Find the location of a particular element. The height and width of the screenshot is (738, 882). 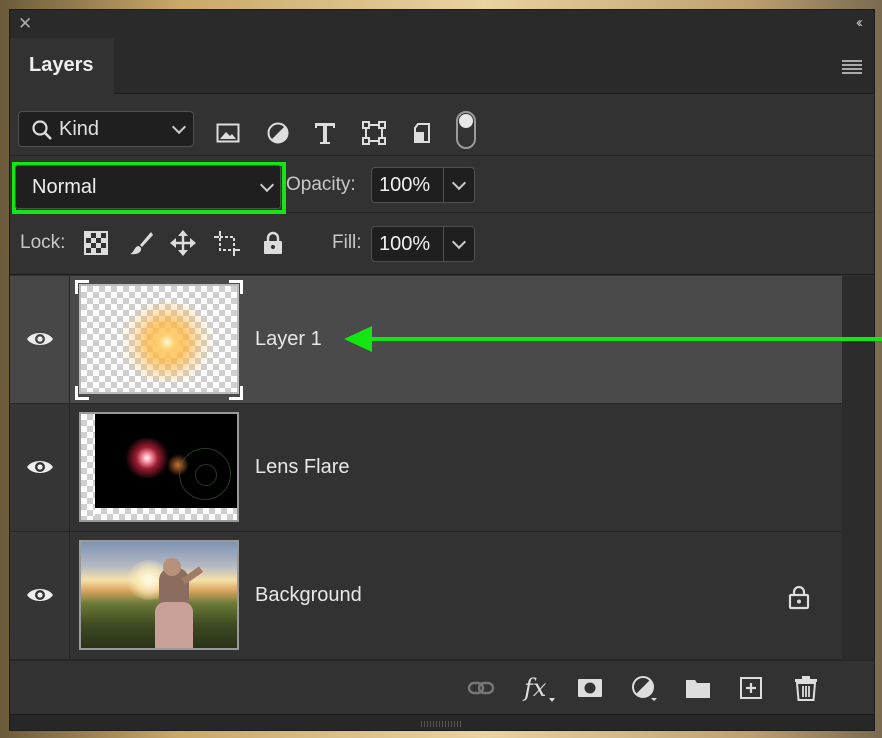

shape-filter-icon is located at coordinates (374, 133).